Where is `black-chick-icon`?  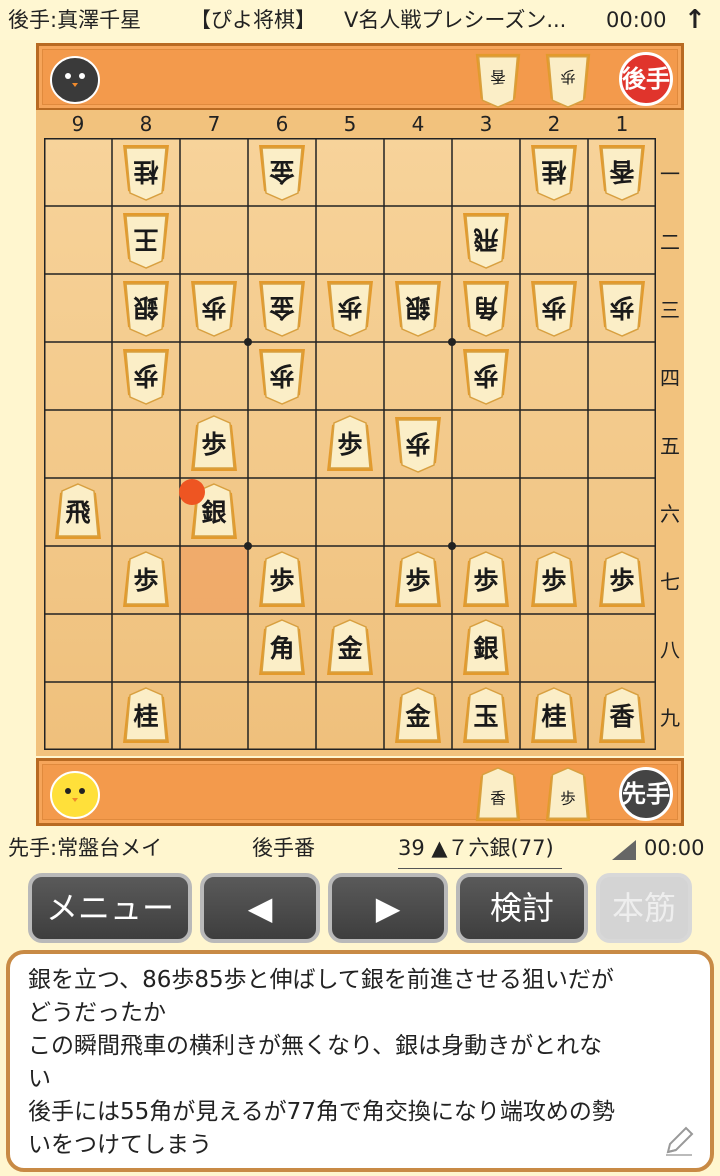 black-chick-icon is located at coordinates (75, 78).